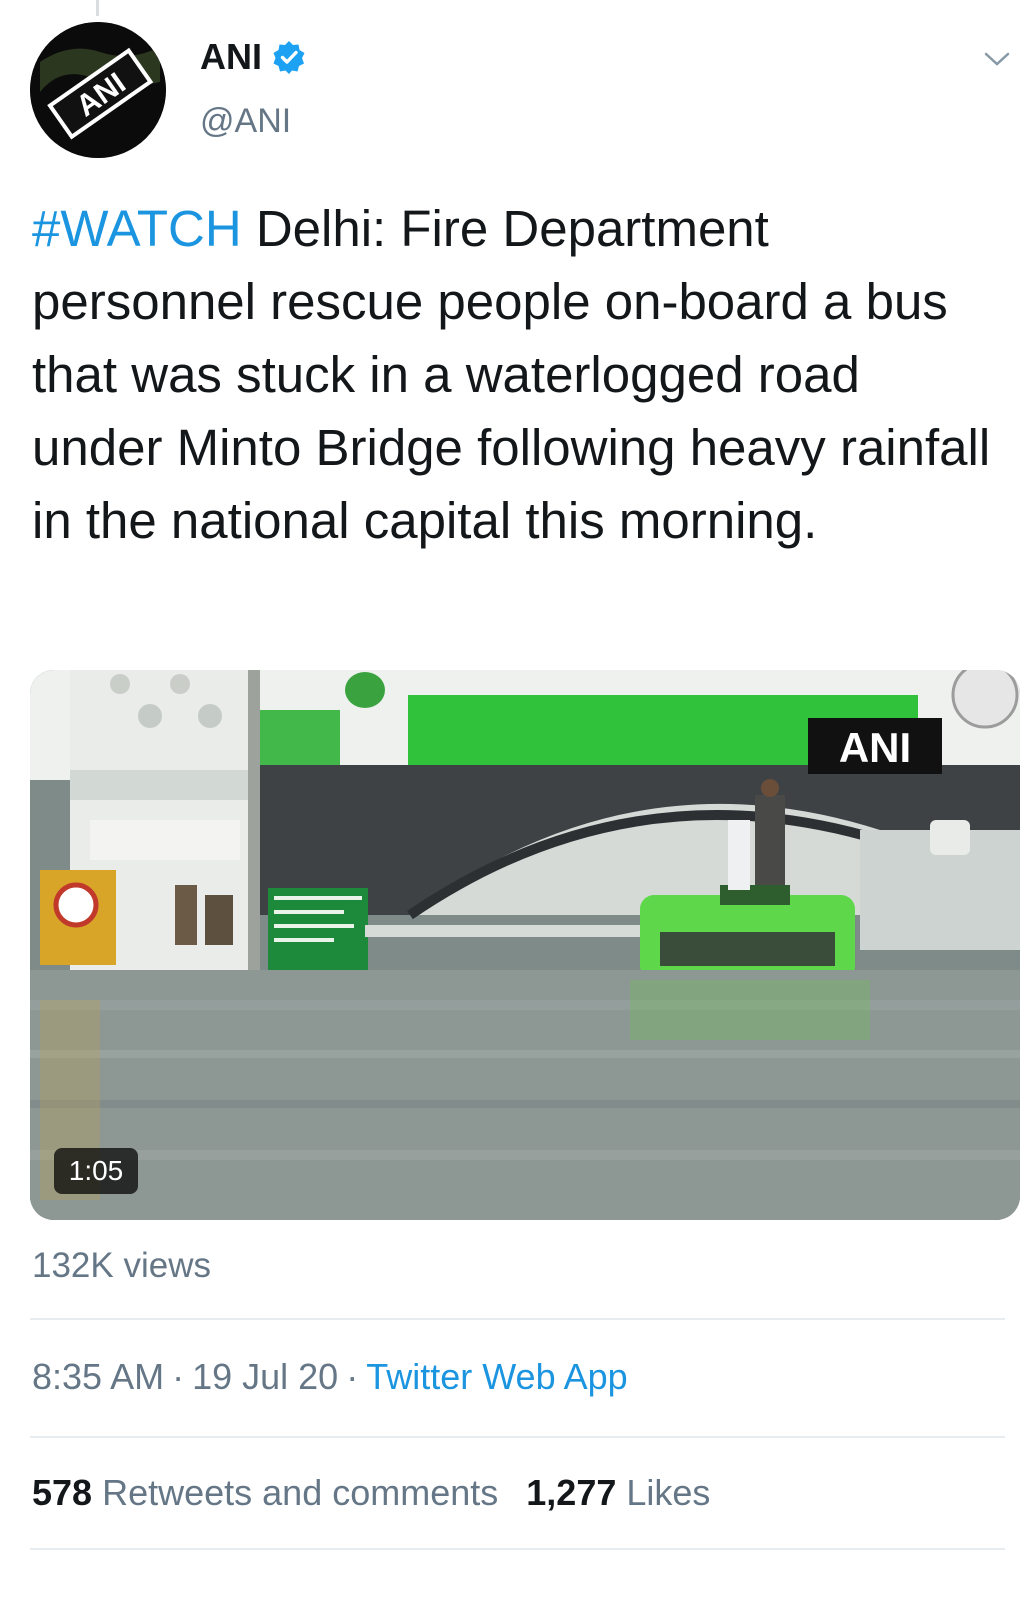  Describe the element at coordinates (668, 1492) in the screenshot. I see `likes-label: Likes` at that location.